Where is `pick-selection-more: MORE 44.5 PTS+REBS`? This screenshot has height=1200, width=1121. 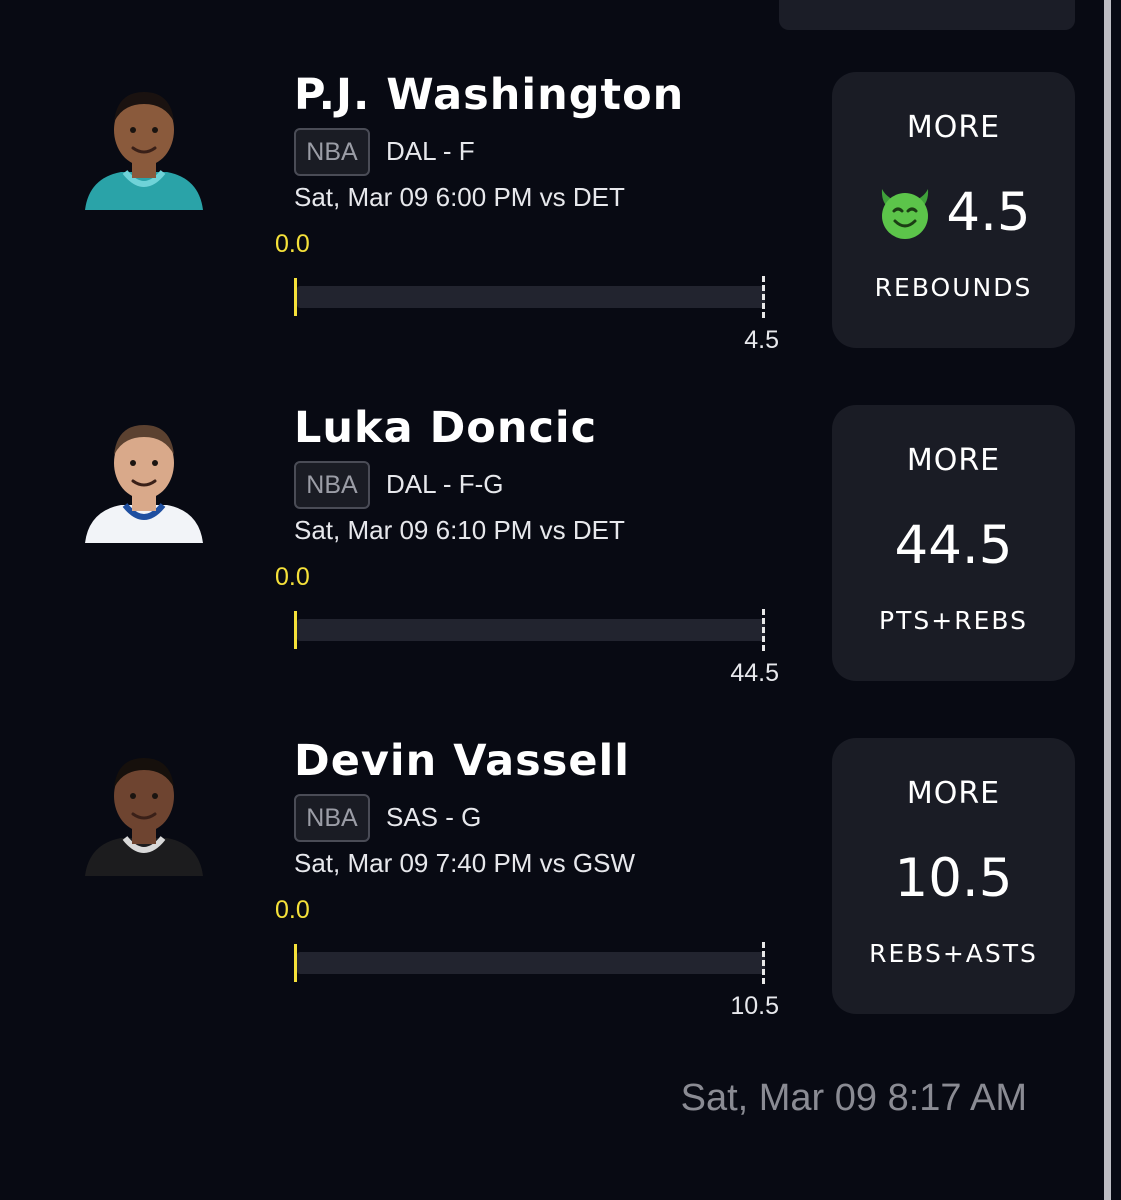
pick-selection-more: MORE 44.5 PTS+REBS is located at coordinates (953, 543).